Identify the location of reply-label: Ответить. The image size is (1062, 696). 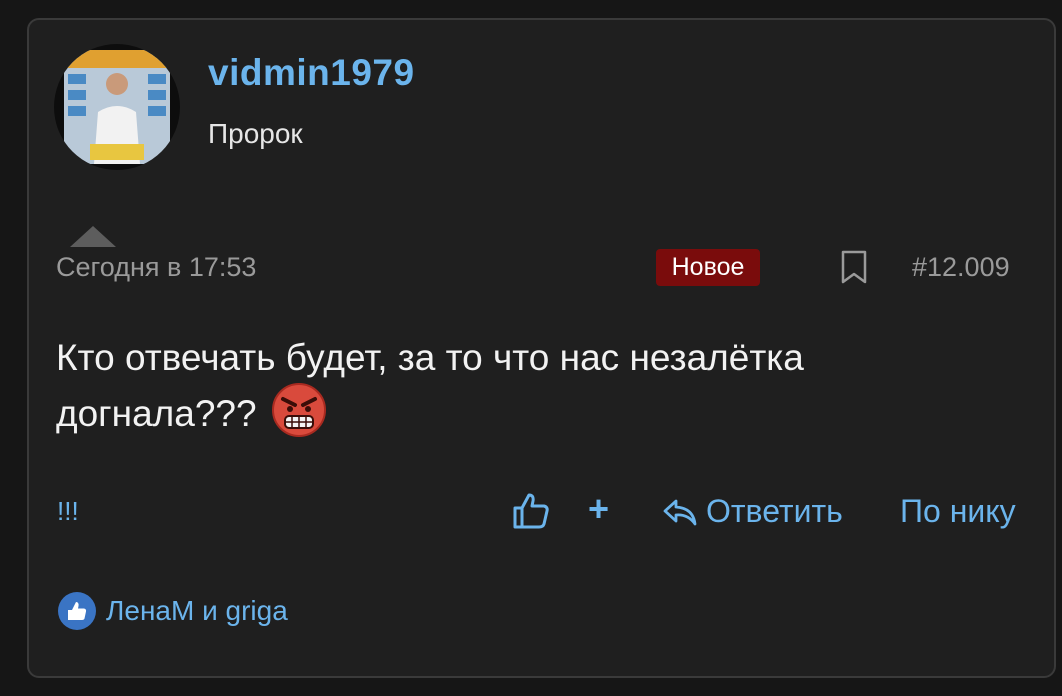
(774, 511).